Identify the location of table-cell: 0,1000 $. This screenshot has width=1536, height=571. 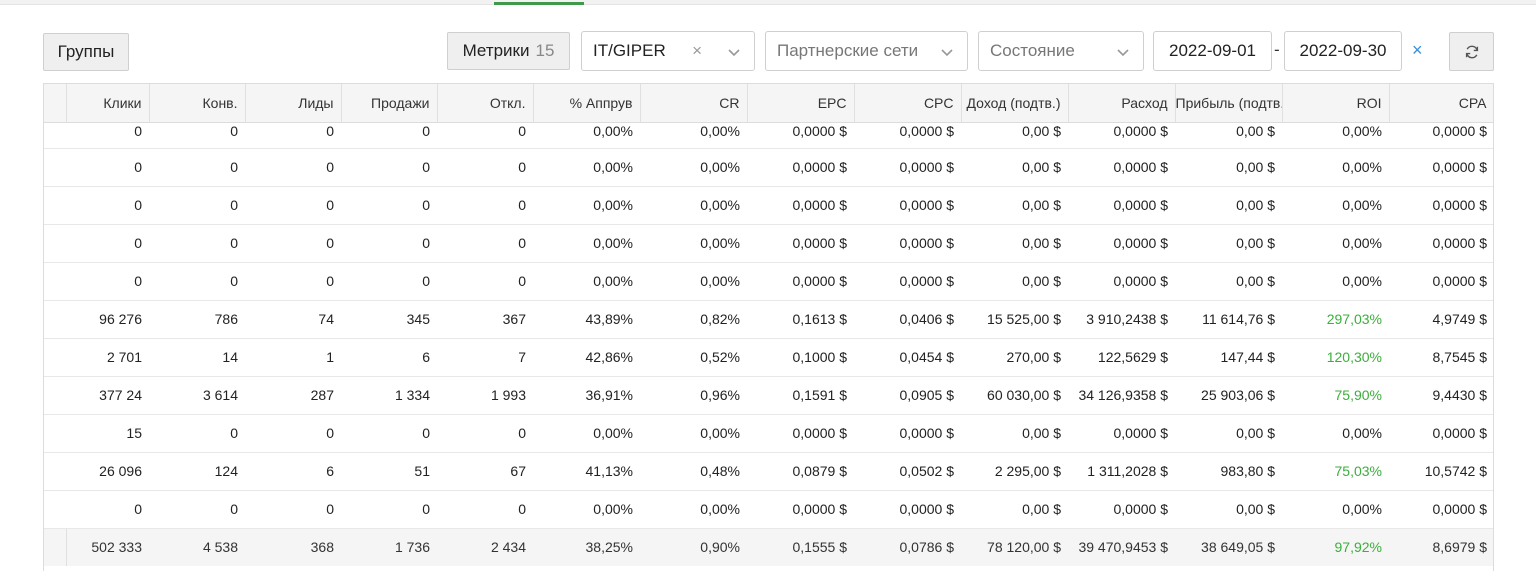
(800, 357).